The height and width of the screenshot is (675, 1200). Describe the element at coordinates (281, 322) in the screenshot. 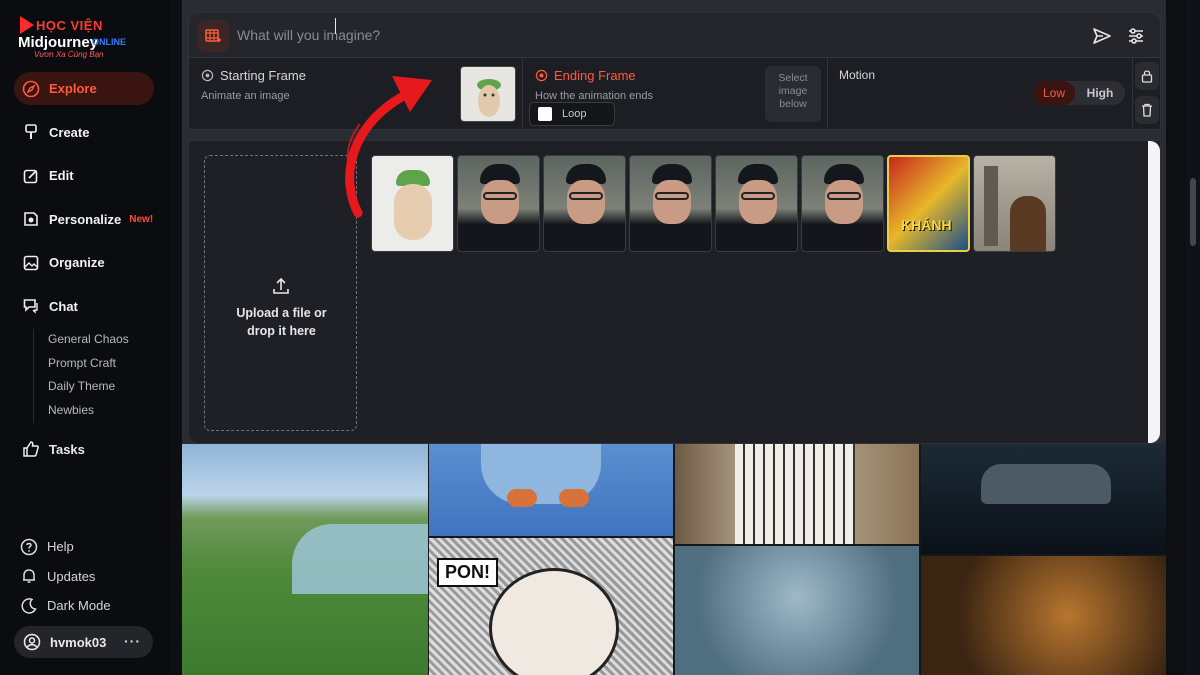

I see `upload-text: Upload a file or drop it here` at that location.